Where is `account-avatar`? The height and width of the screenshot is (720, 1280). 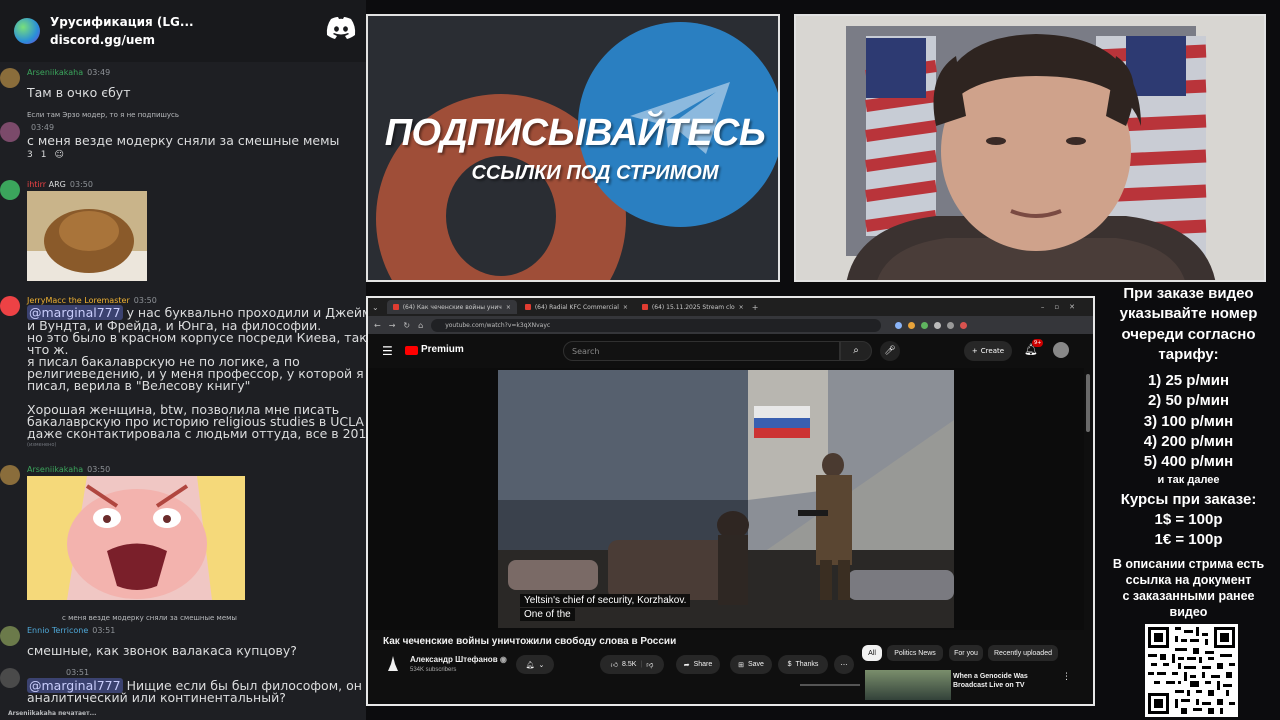
account-avatar is located at coordinates (1061, 350).